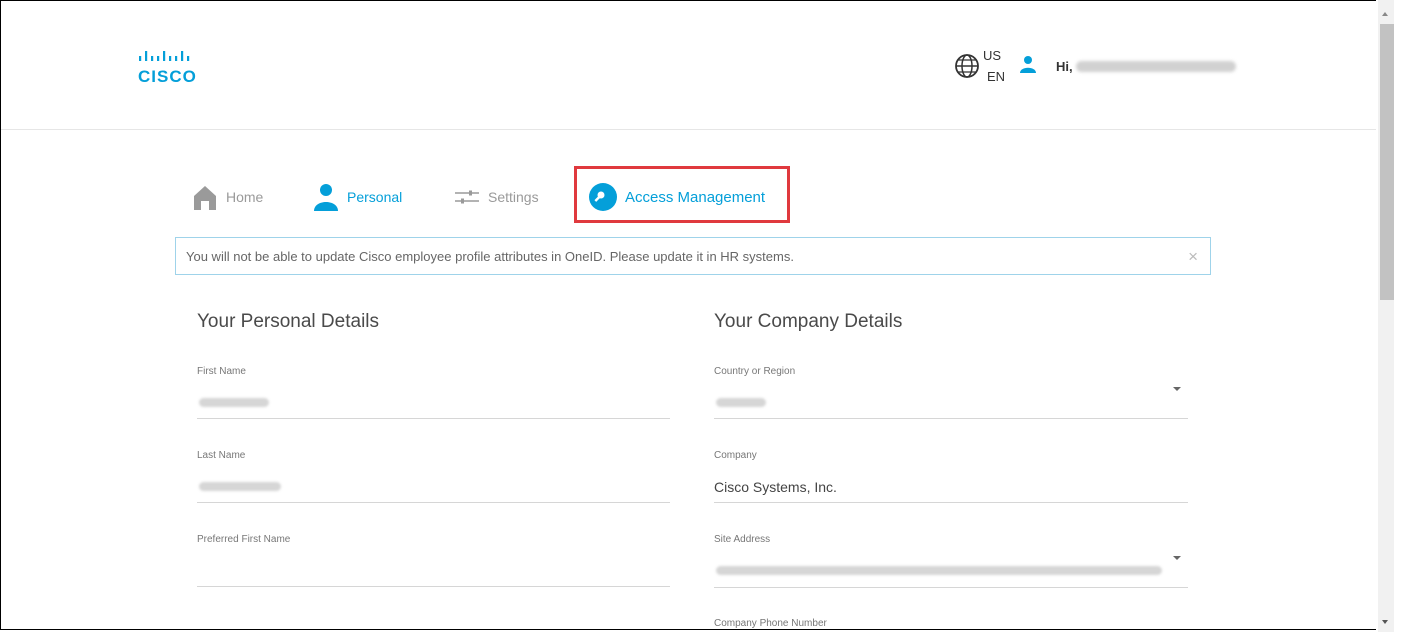 The width and height of the screenshot is (1402, 632). Describe the element at coordinates (513, 197) in the screenshot. I see `tab-settings-label: Settings` at that location.